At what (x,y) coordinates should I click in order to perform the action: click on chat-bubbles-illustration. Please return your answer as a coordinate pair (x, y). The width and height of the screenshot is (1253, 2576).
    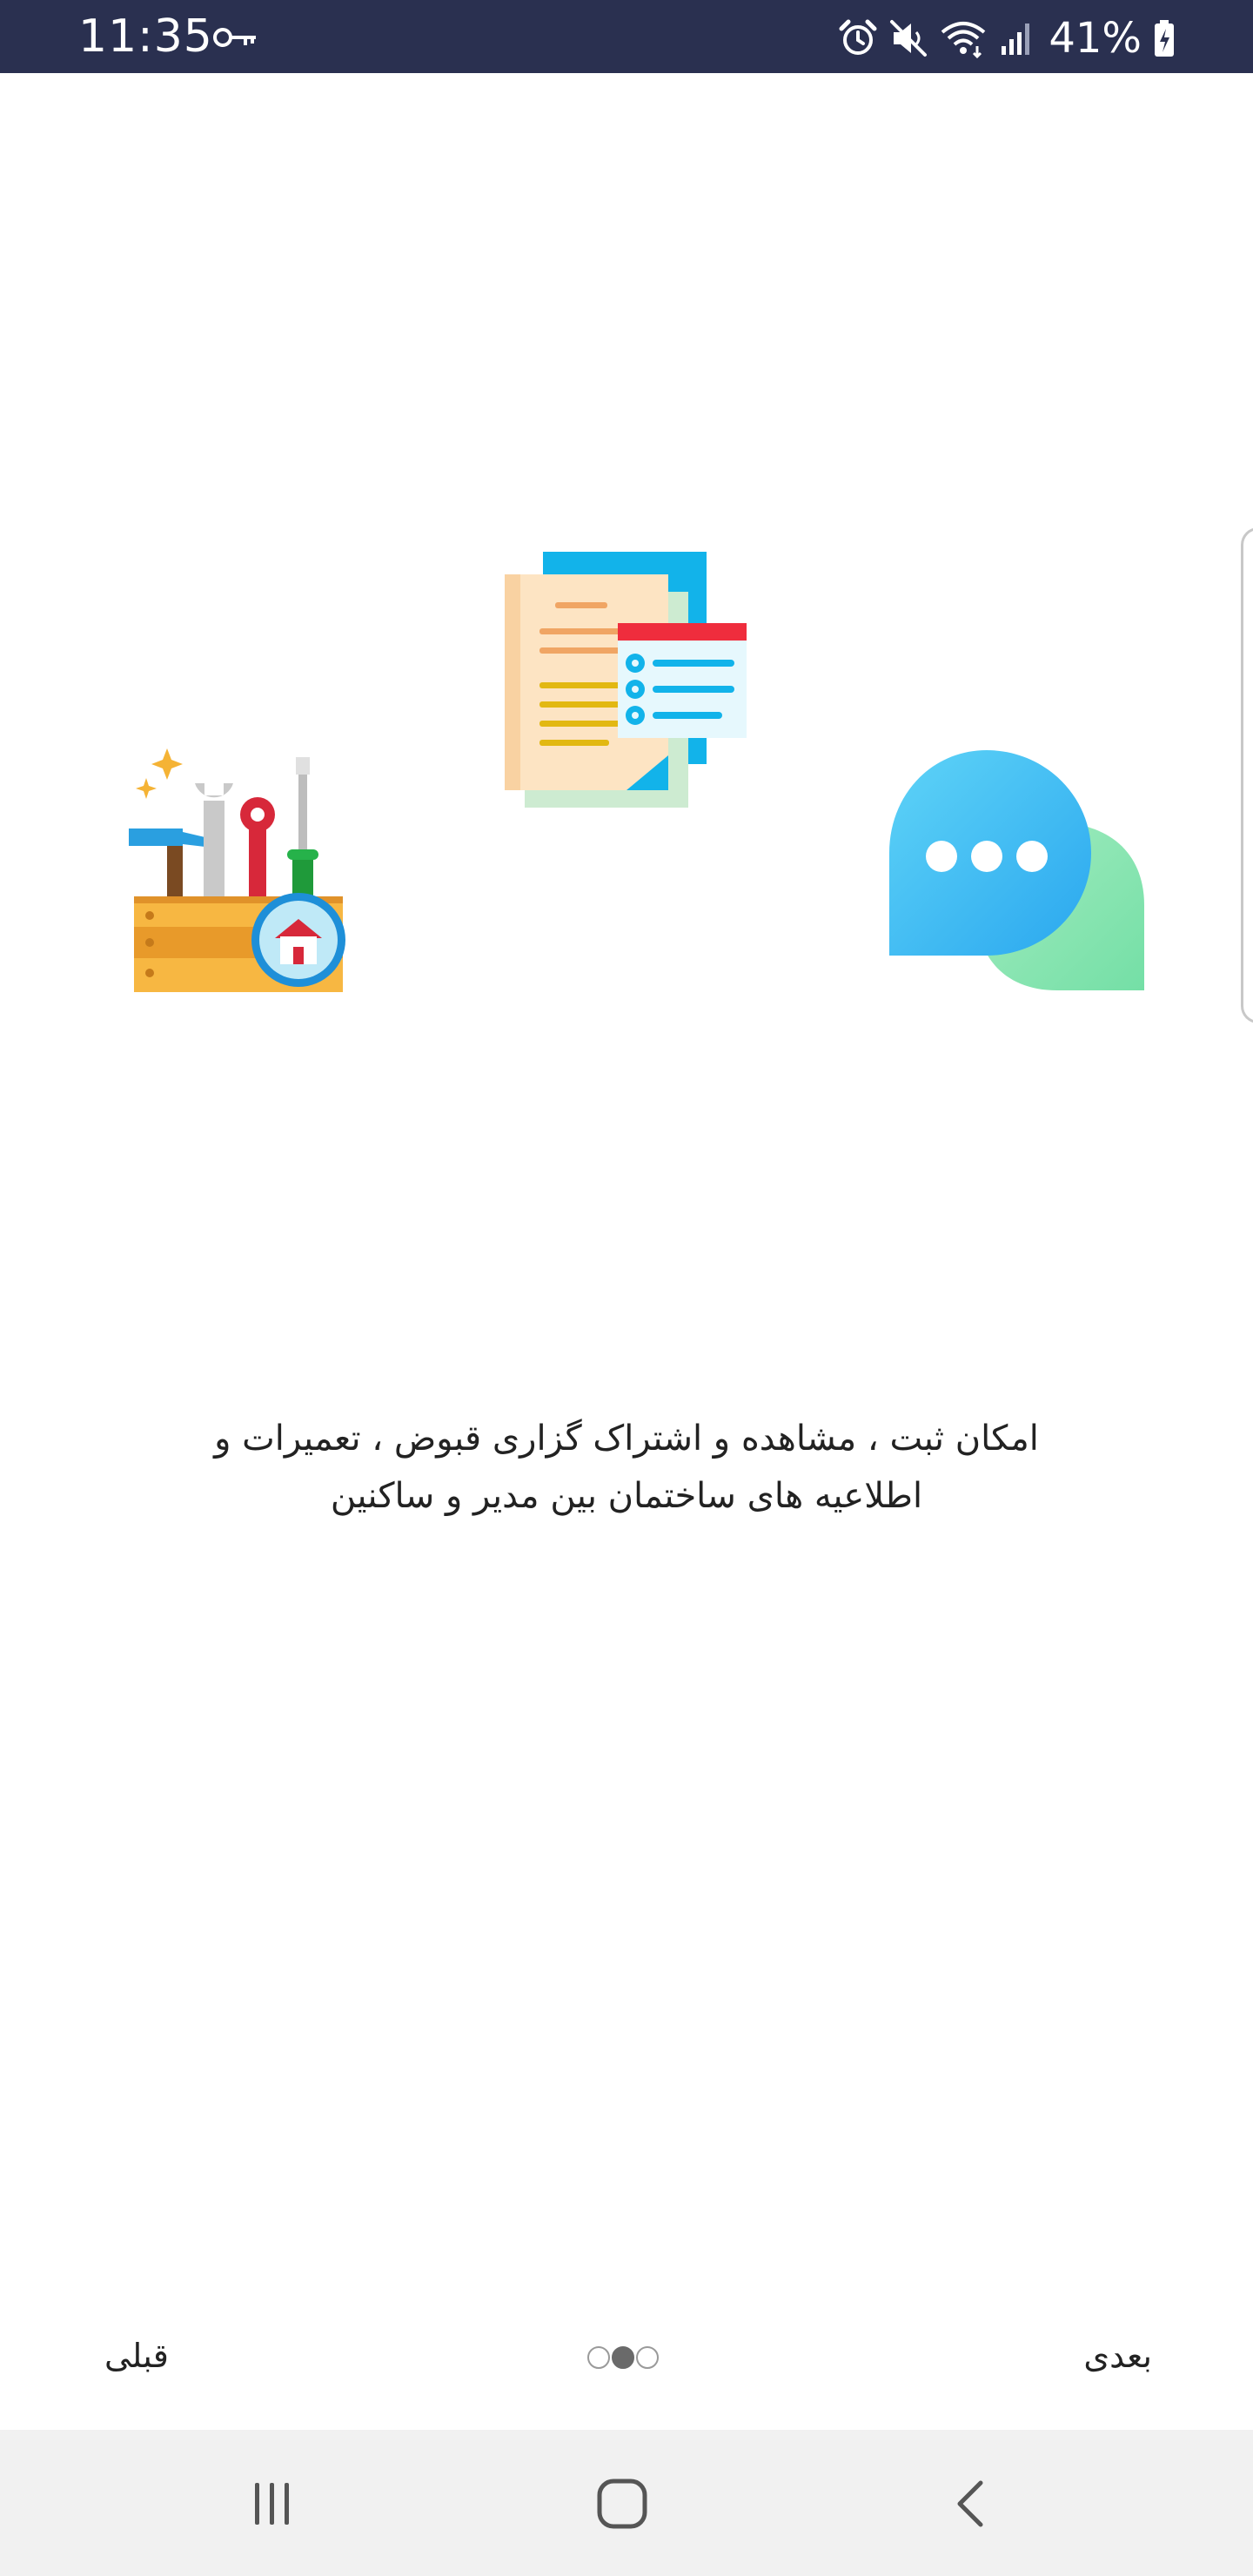
    Looking at the image, I should click on (1016, 870).